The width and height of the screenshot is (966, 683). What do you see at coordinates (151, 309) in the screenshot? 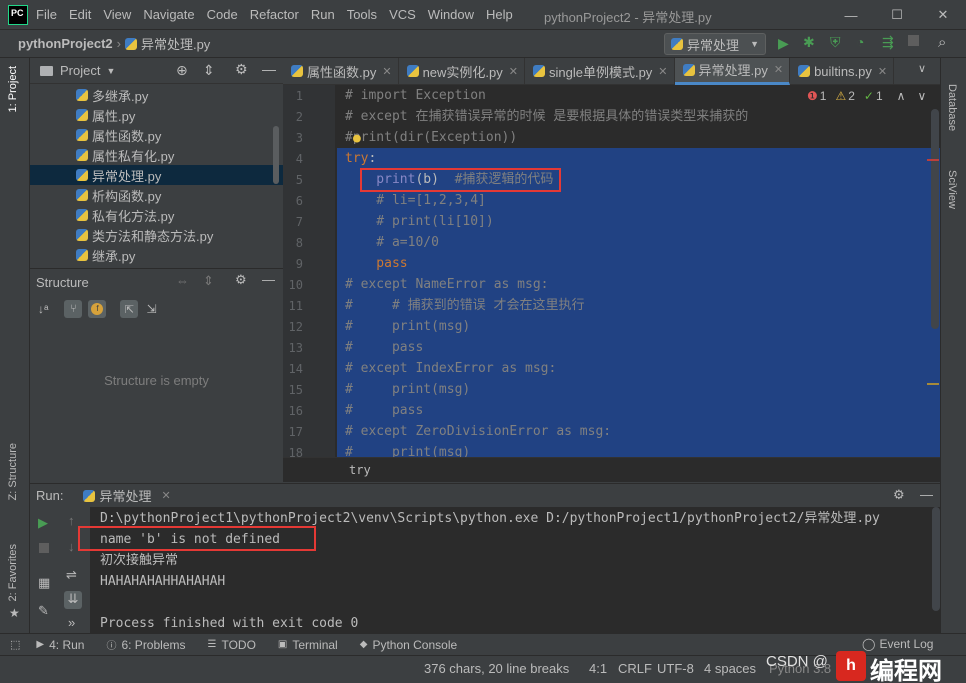
I see `autoscroll-from-source-icon: ⇲` at bounding box center [151, 309].